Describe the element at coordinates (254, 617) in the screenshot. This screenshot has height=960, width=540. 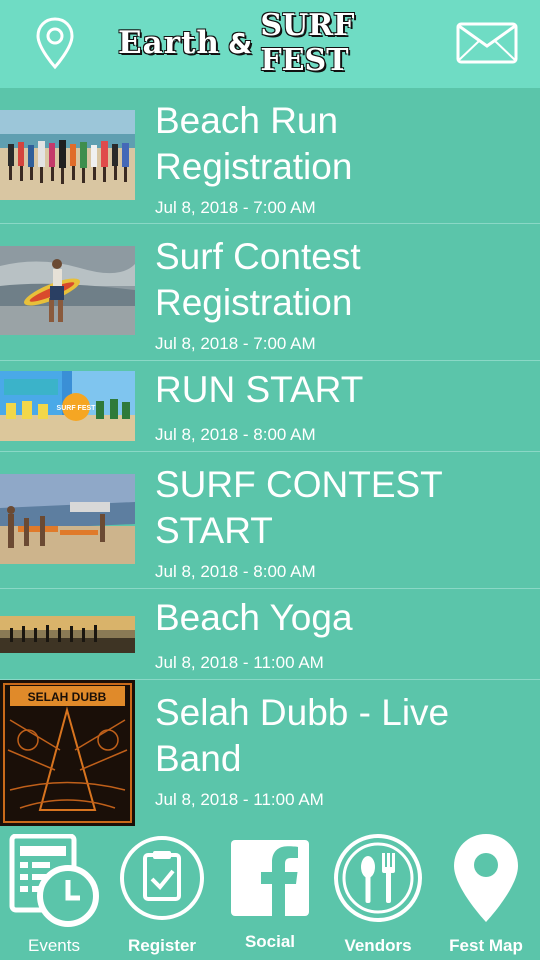
I see `event-title: Beach Yoga` at that location.